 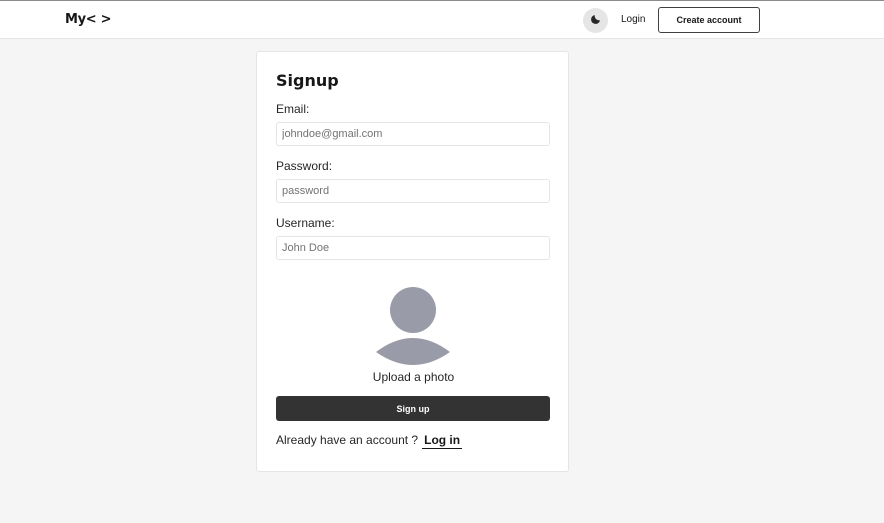 What do you see at coordinates (413, 248) in the screenshot?
I see `username-field` at bounding box center [413, 248].